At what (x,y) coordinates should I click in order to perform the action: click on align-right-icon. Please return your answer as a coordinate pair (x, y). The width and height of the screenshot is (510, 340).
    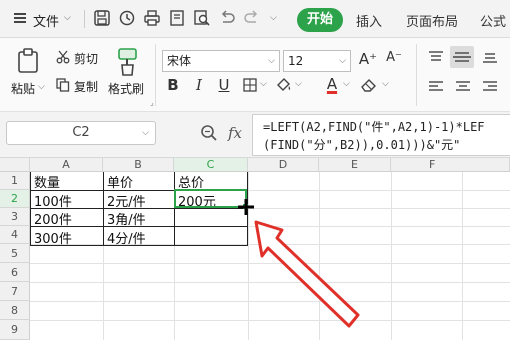
    Looking at the image, I should click on (490, 87).